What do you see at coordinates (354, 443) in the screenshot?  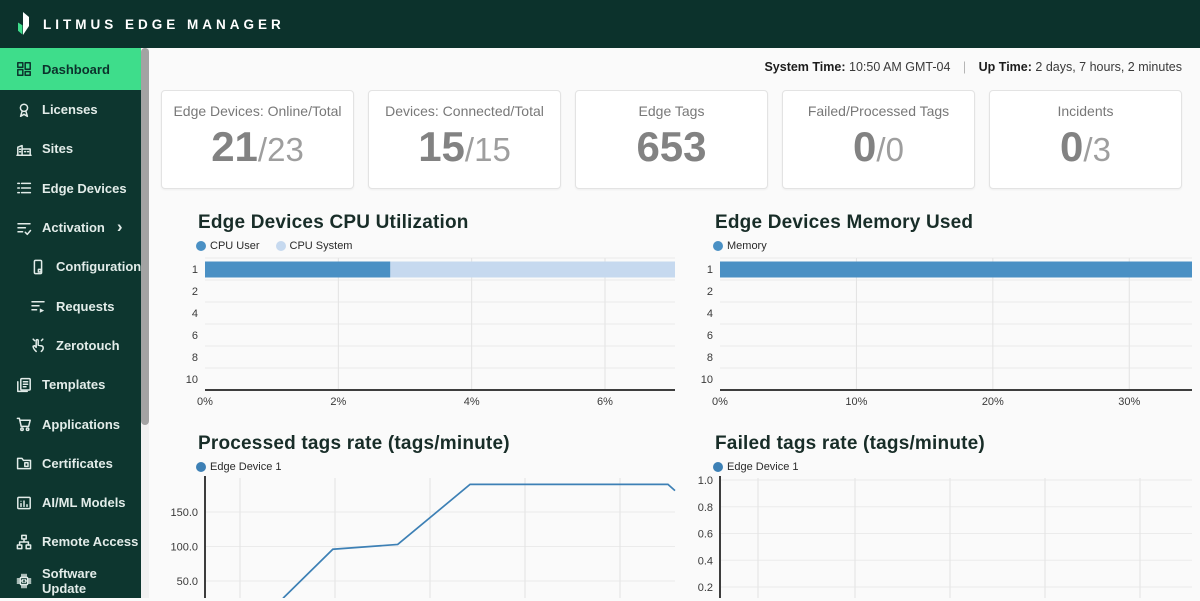 I see `processed-tags-chart-title: Processed tags rate (tags/minute)` at bounding box center [354, 443].